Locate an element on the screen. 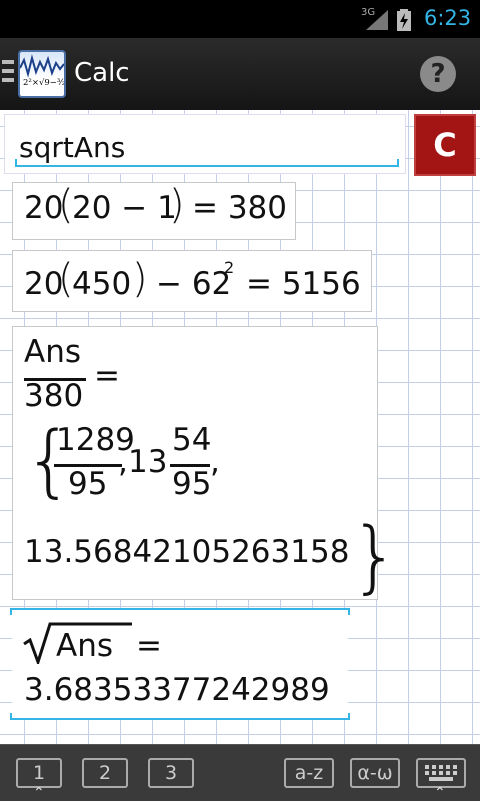  system-keyboard-button is located at coordinates (441, 773).